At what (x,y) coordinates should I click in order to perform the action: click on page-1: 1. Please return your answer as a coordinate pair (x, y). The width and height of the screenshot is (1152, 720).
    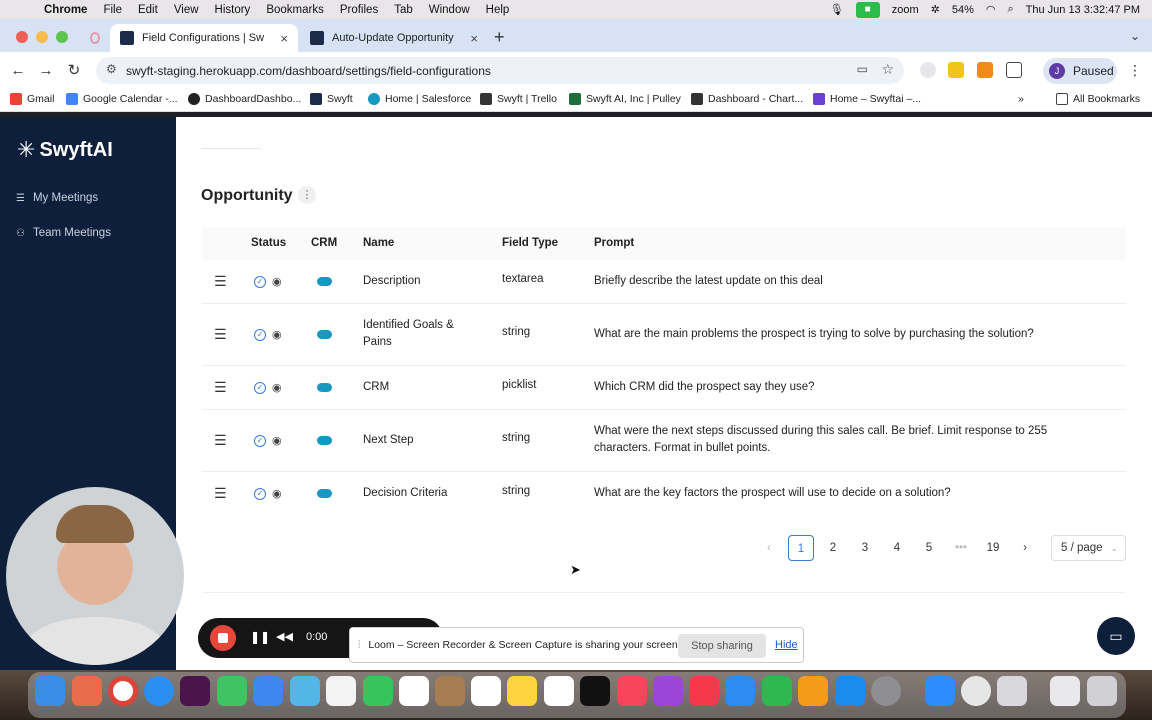
    Looking at the image, I should click on (801, 548).